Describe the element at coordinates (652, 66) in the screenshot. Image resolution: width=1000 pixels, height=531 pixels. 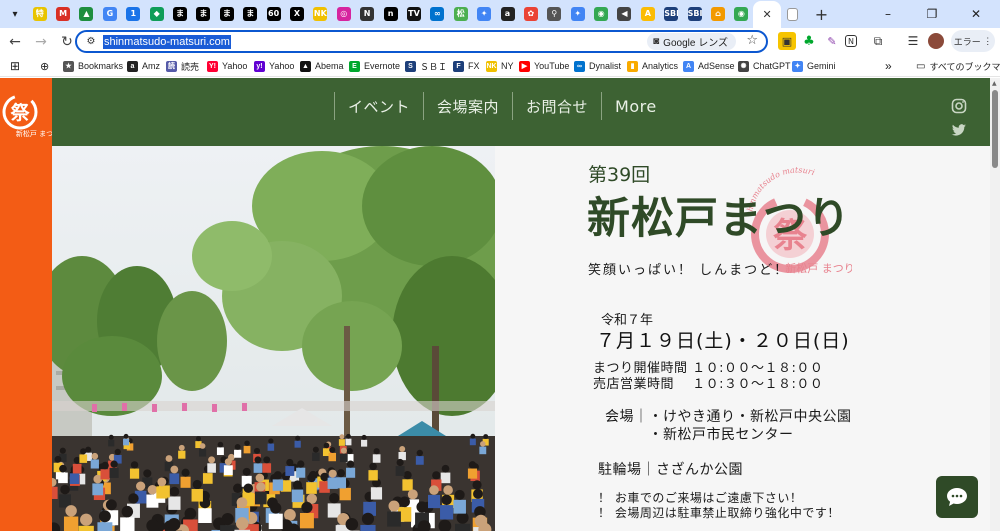
I see `bookmark-analytics: ▮ Analytics` at that location.